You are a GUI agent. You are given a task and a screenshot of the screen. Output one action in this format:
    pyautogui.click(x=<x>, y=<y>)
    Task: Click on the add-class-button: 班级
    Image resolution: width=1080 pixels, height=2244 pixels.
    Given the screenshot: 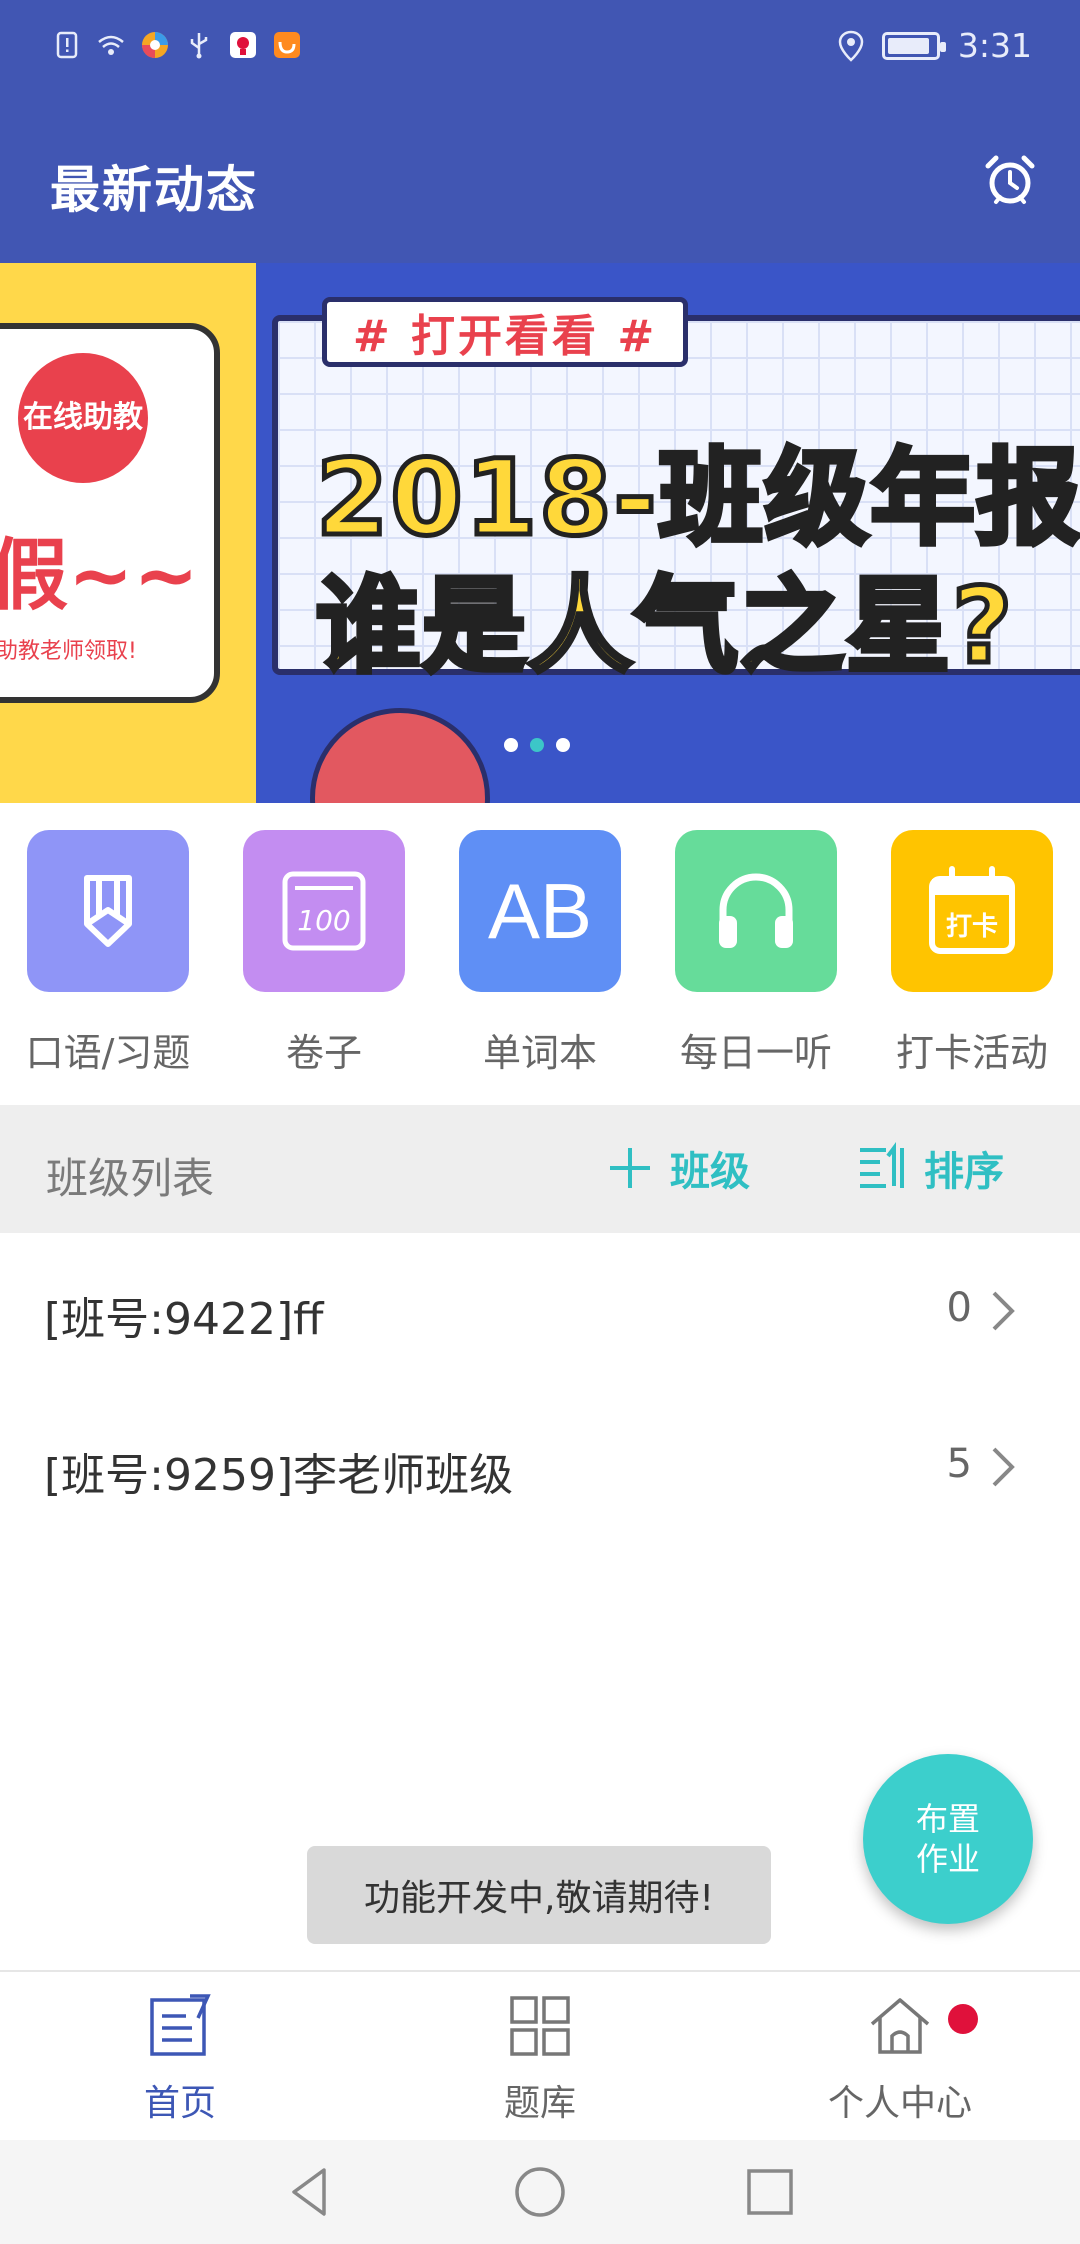 What is the action you would take?
    pyautogui.click(x=678, y=1168)
    